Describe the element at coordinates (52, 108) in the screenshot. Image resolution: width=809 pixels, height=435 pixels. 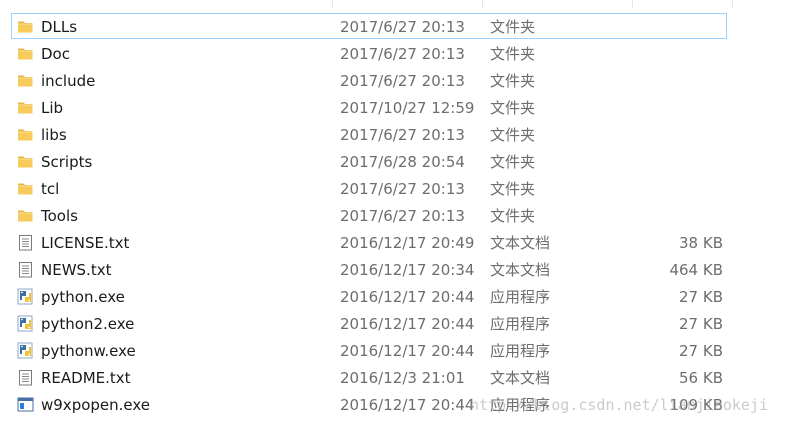
I see `file-name: Lib` at that location.